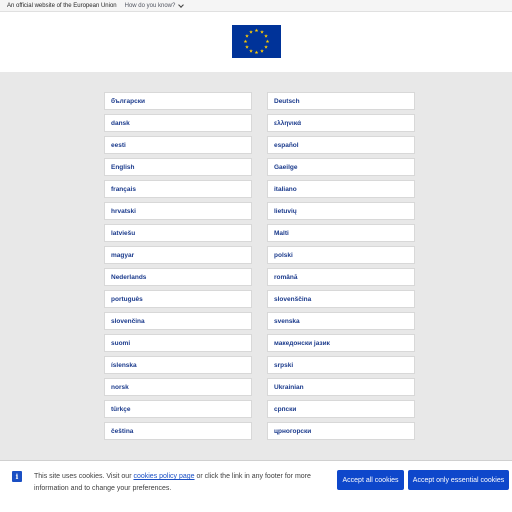  What do you see at coordinates (341, 409) in the screenshot?
I see `language-link: српски` at bounding box center [341, 409].